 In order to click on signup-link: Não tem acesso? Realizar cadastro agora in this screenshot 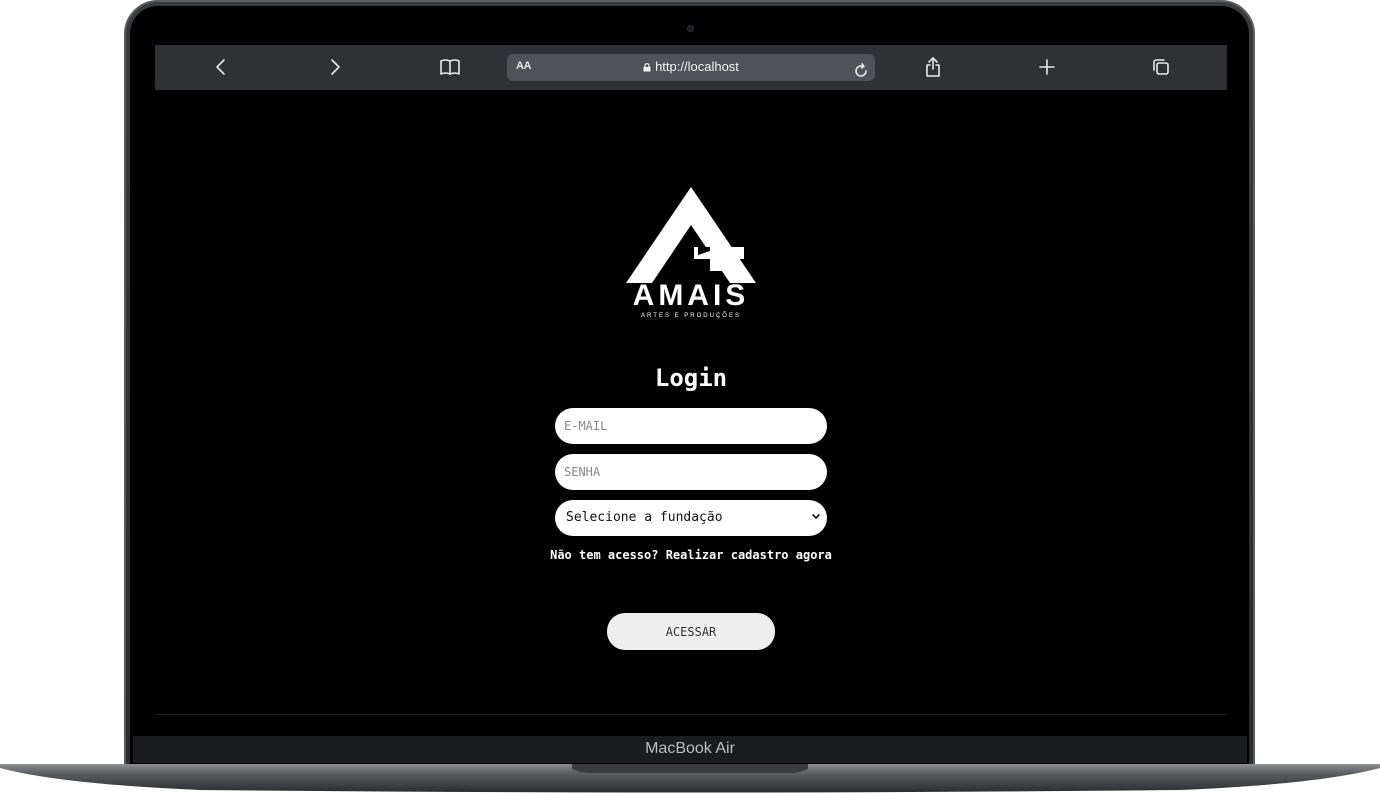, I will do `click(691, 555)`.